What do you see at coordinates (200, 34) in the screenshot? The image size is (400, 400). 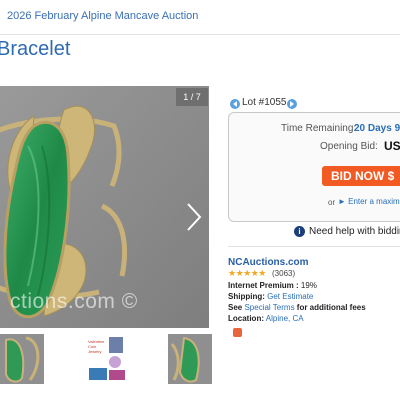 I see `header-divider` at bounding box center [200, 34].